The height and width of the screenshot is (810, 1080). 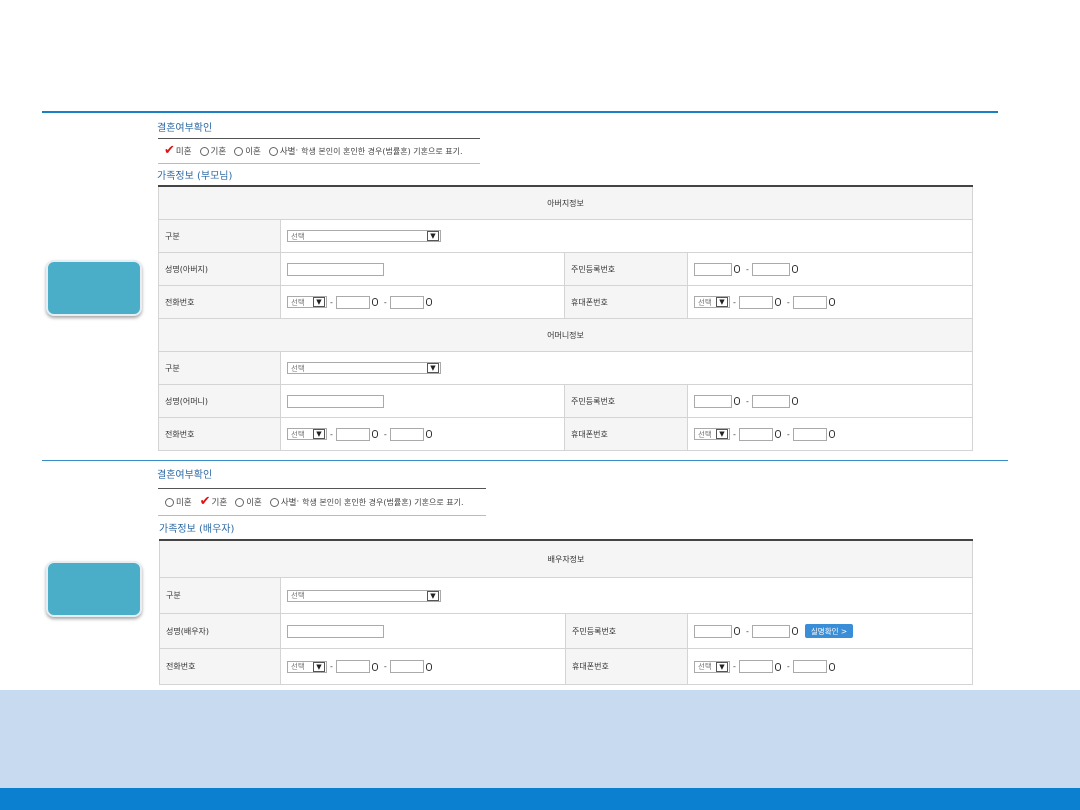 I want to click on mother-mobile-last-input, so click(x=809, y=434).